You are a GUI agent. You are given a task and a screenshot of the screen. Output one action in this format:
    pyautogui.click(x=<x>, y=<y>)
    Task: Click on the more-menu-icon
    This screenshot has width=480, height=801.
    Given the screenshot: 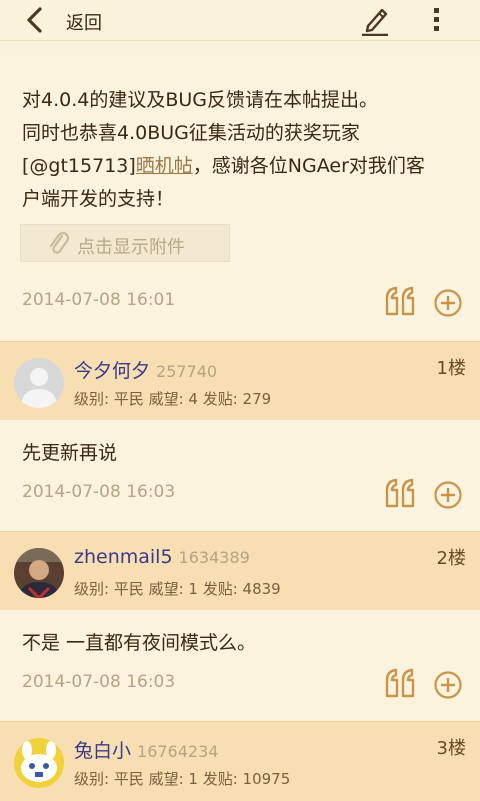 What is the action you would take?
    pyautogui.click(x=437, y=20)
    